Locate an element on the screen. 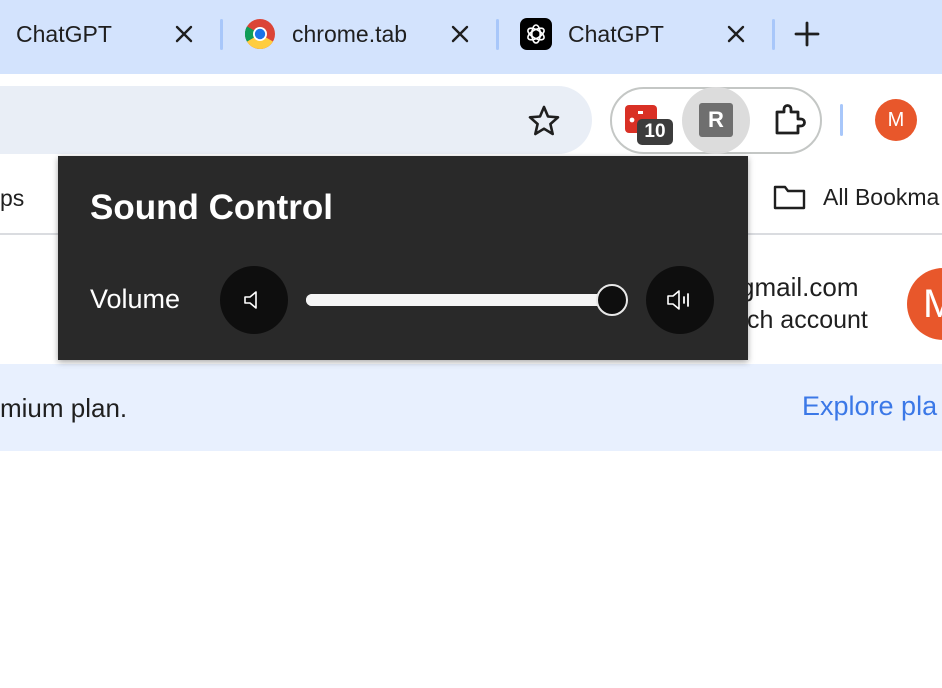  speaker-high-icon is located at coordinates (678, 300).